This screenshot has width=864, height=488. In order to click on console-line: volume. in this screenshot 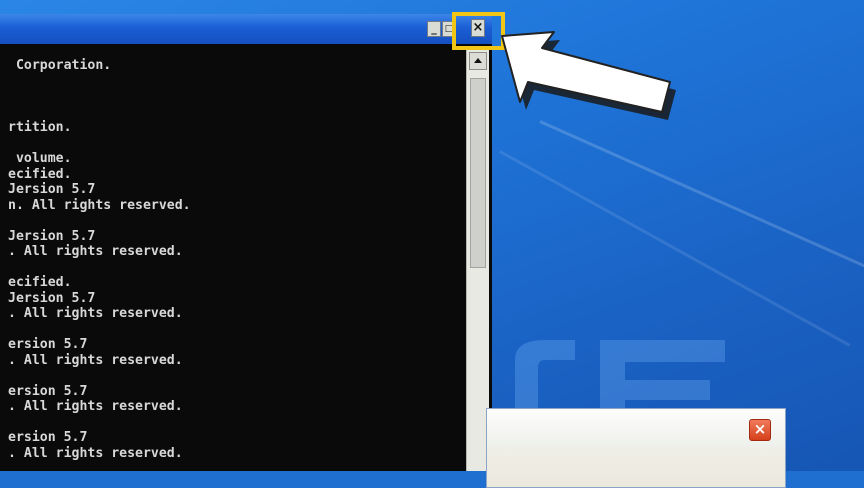, I will do `click(40, 158)`.